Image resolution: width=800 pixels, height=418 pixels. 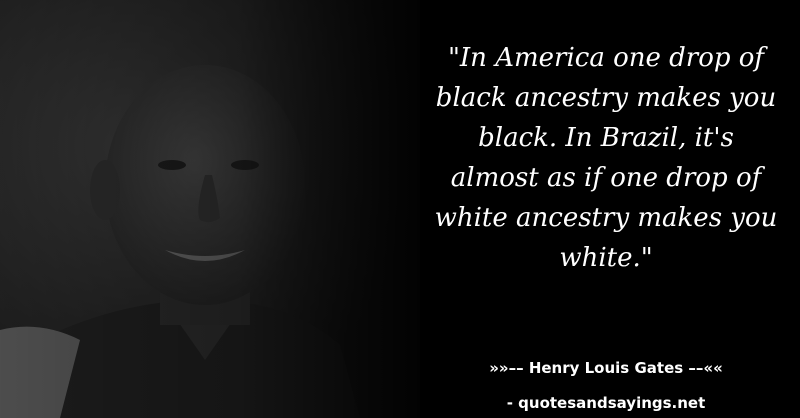 What do you see at coordinates (606, 178) in the screenshot?
I see `quote-line: almost as if one drop of` at bounding box center [606, 178].